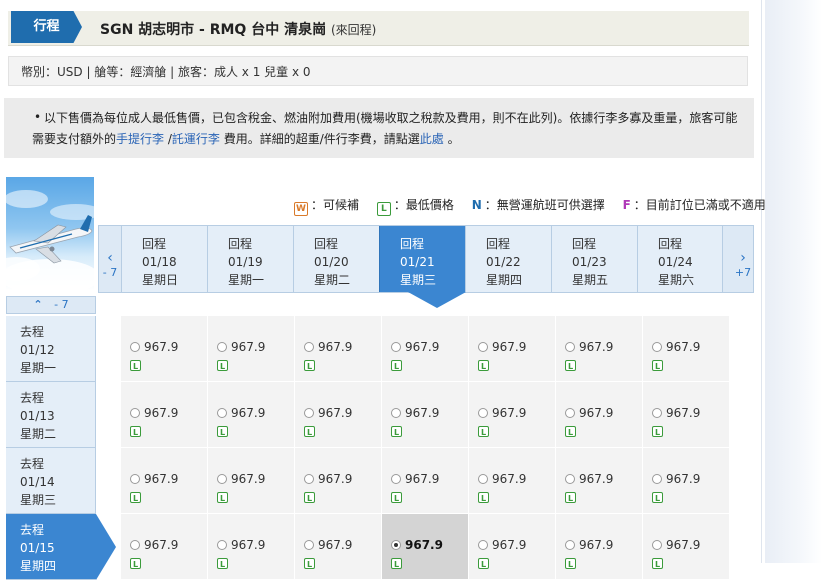 This screenshot has height=580, width=822. What do you see at coordinates (51, 305) in the screenshot?
I see `depart-prev-week-button: ⌃ - 7` at bounding box center [51, 305].